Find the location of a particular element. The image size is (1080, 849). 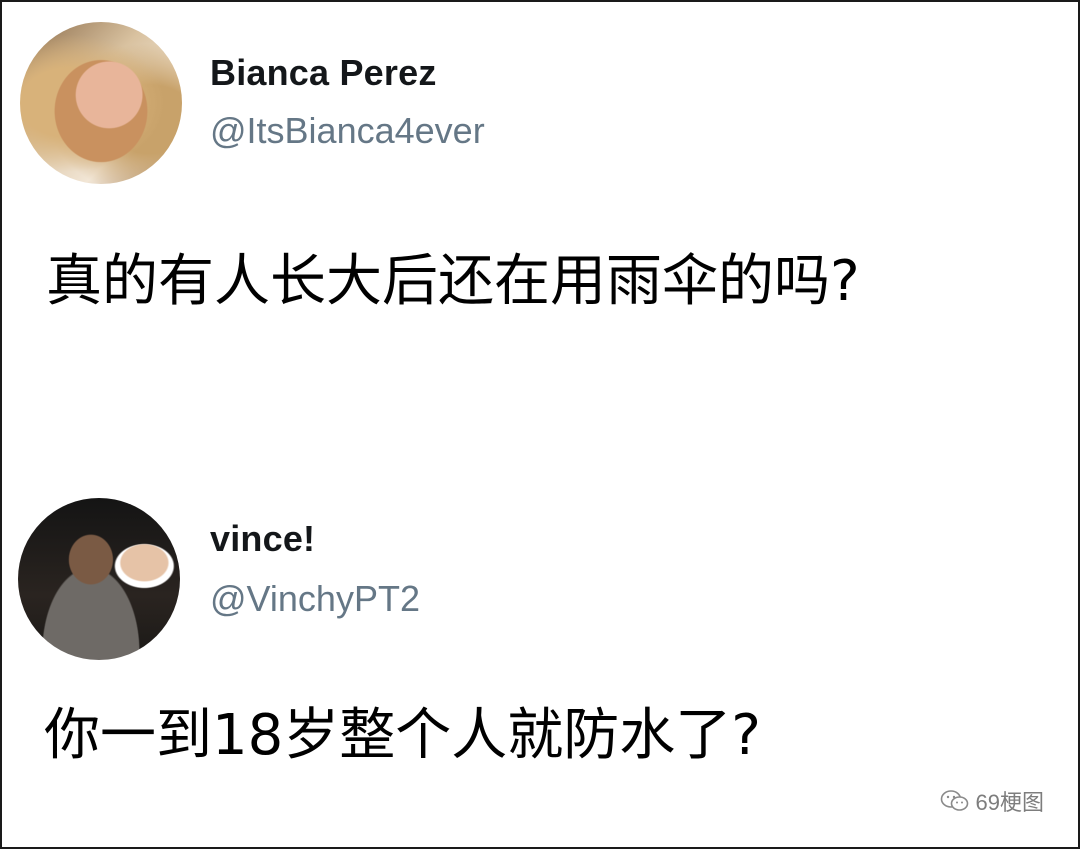

tweet-text: 真的有人长大后还在用雨伞的吗? is located at coordinates (453, 281).